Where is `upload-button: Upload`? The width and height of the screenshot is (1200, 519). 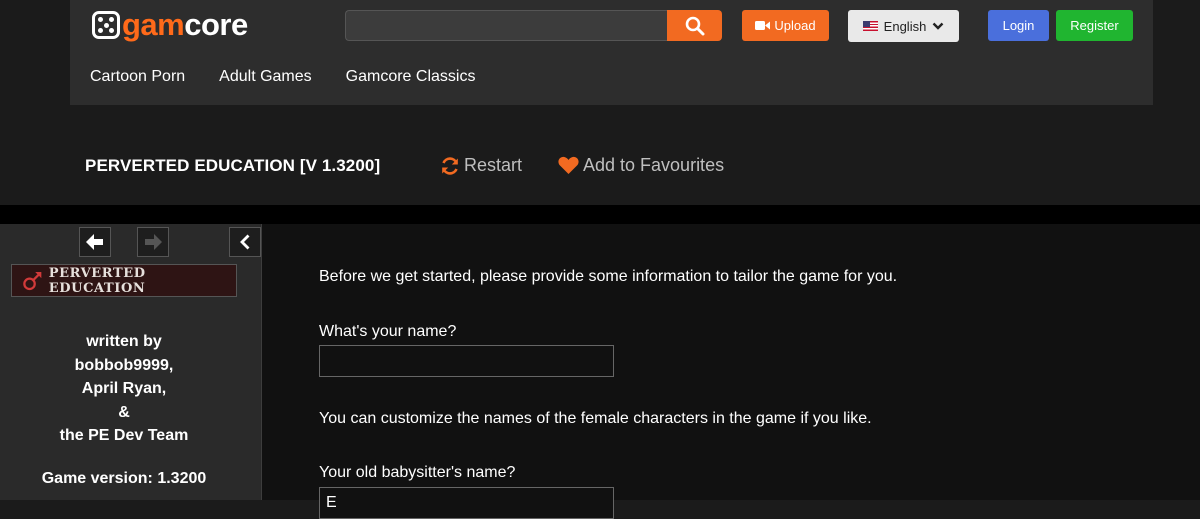
upload-button: Upload is located at coordinates (785, 25).